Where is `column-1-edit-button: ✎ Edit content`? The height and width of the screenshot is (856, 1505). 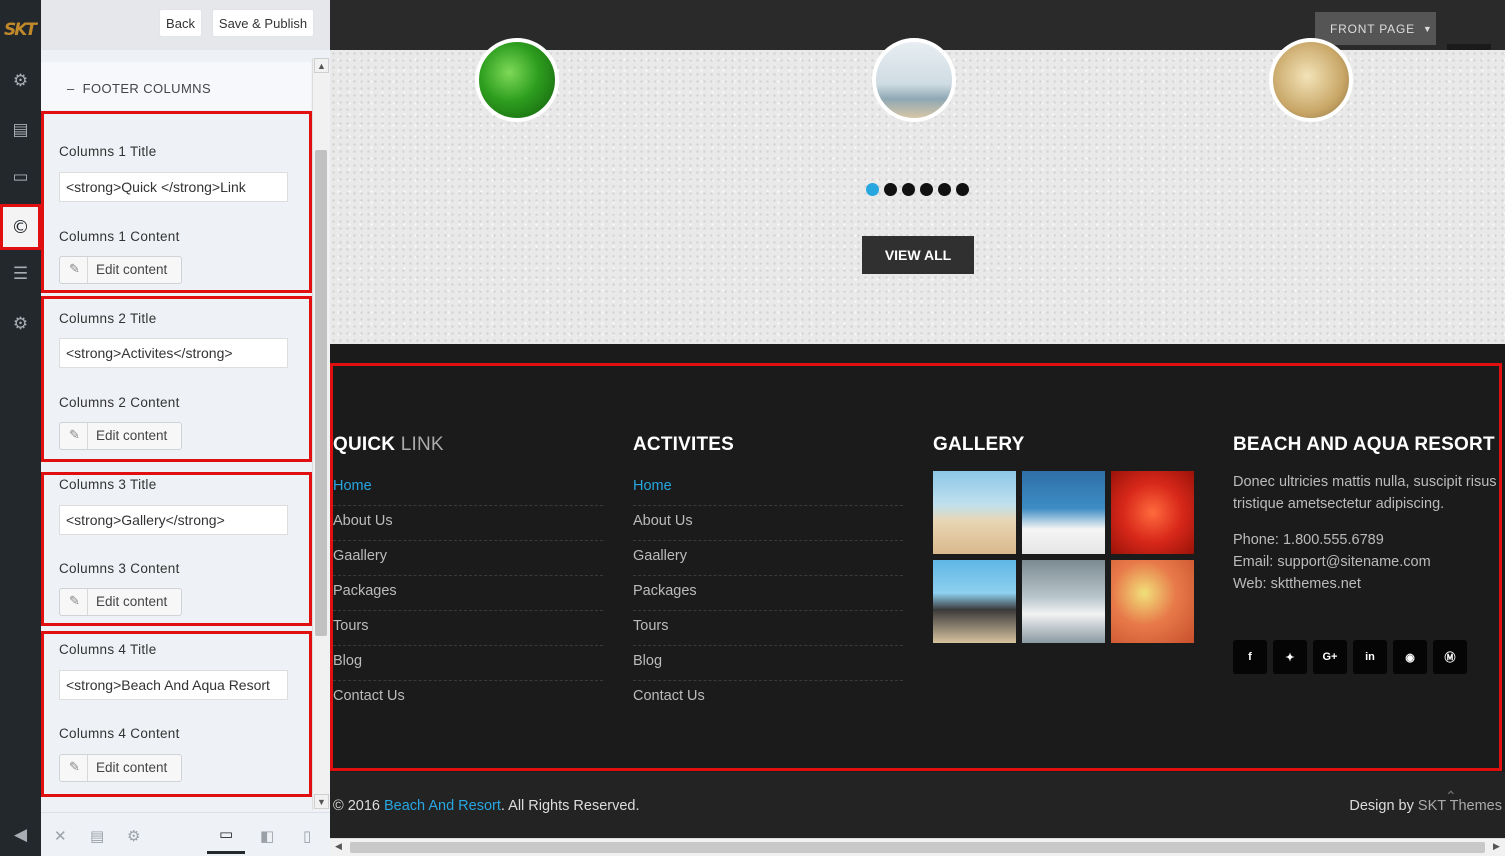
column-1-edit-button: ✎ Edit content is located at coordinates (120, 270).